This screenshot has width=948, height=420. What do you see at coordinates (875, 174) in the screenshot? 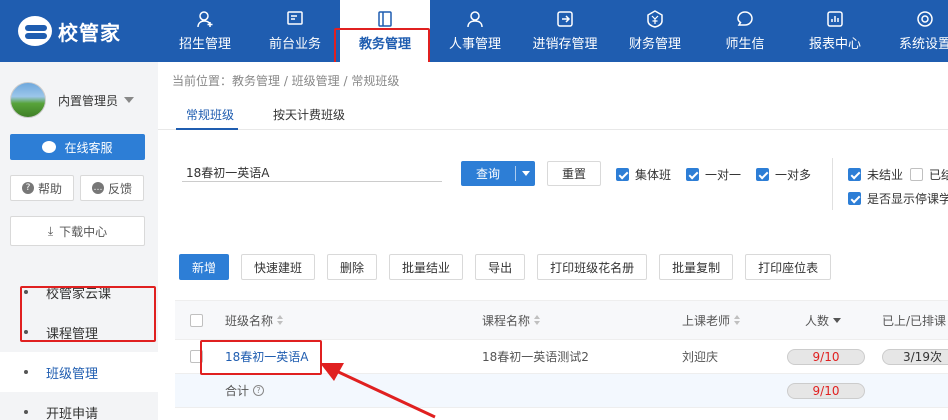
I see `checkbox-not-graduated: 未结业` at bounding box center [875, 174].